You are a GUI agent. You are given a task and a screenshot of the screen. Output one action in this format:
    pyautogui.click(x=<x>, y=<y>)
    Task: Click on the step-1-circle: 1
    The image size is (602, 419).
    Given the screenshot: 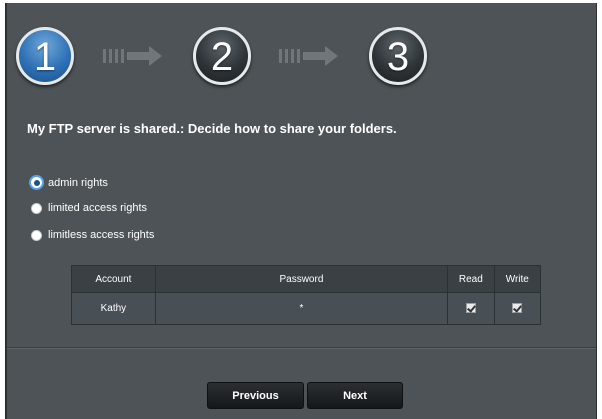 What is the action you would take?
    pyautogui.click(x=45, y=56)
    